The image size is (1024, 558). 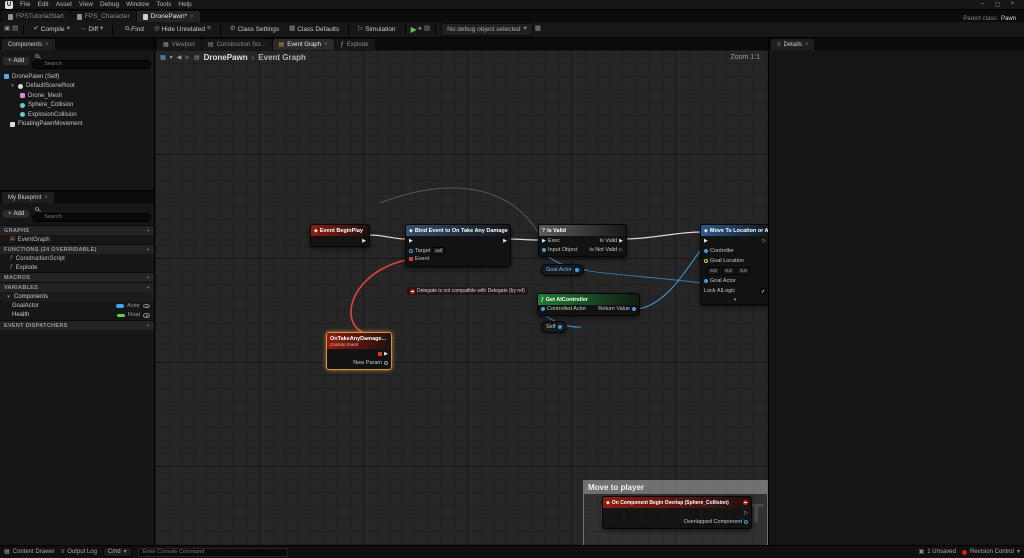 I want to click on tree-item-drone-mesh: Drone_Mesh, so click(x=77, y=96).